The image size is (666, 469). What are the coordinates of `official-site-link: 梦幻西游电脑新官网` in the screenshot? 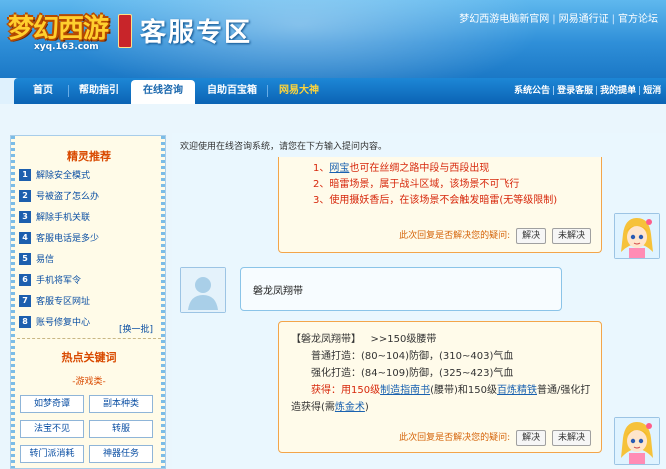 It's located at (504, 19).